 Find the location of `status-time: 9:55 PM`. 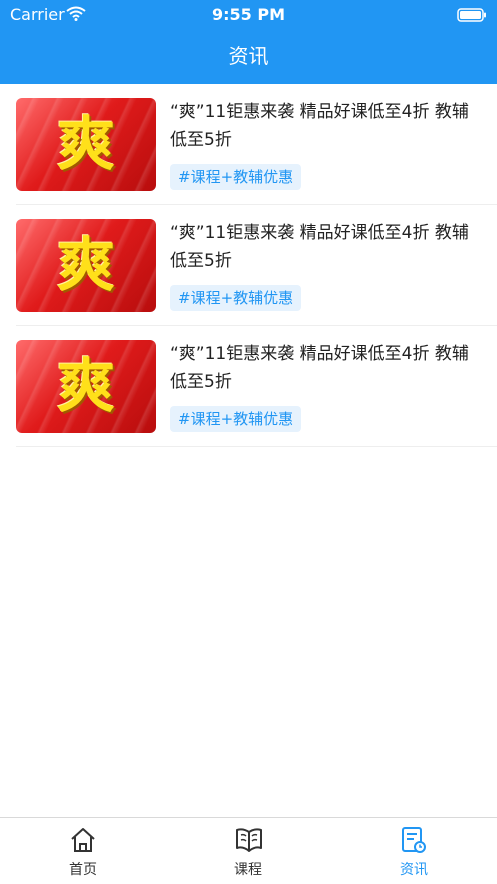

status-time: 9:55 PM is located at coordinates (248, 14).